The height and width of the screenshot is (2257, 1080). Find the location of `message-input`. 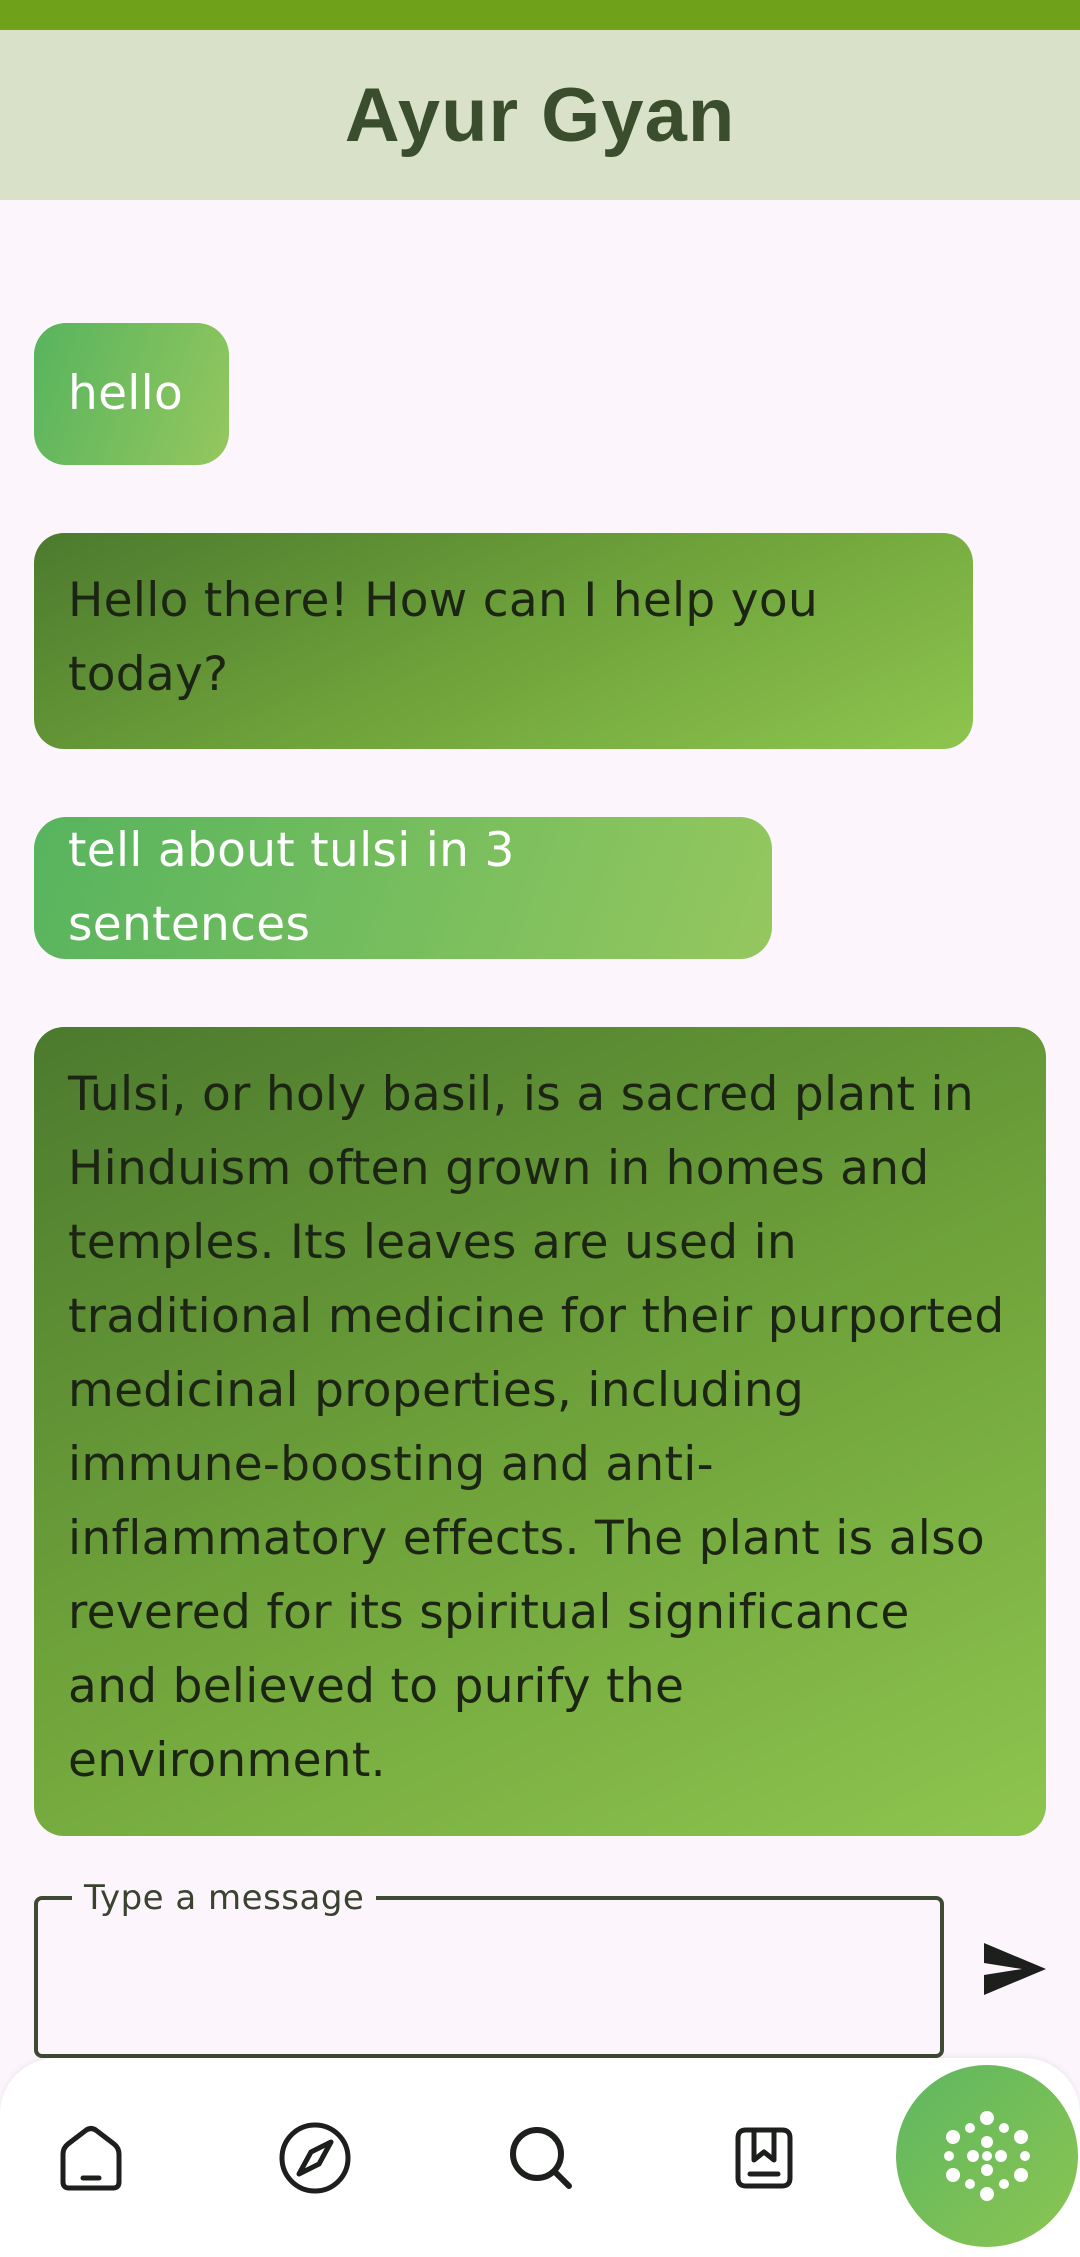

message-input is located at coordinates (490, 1981).